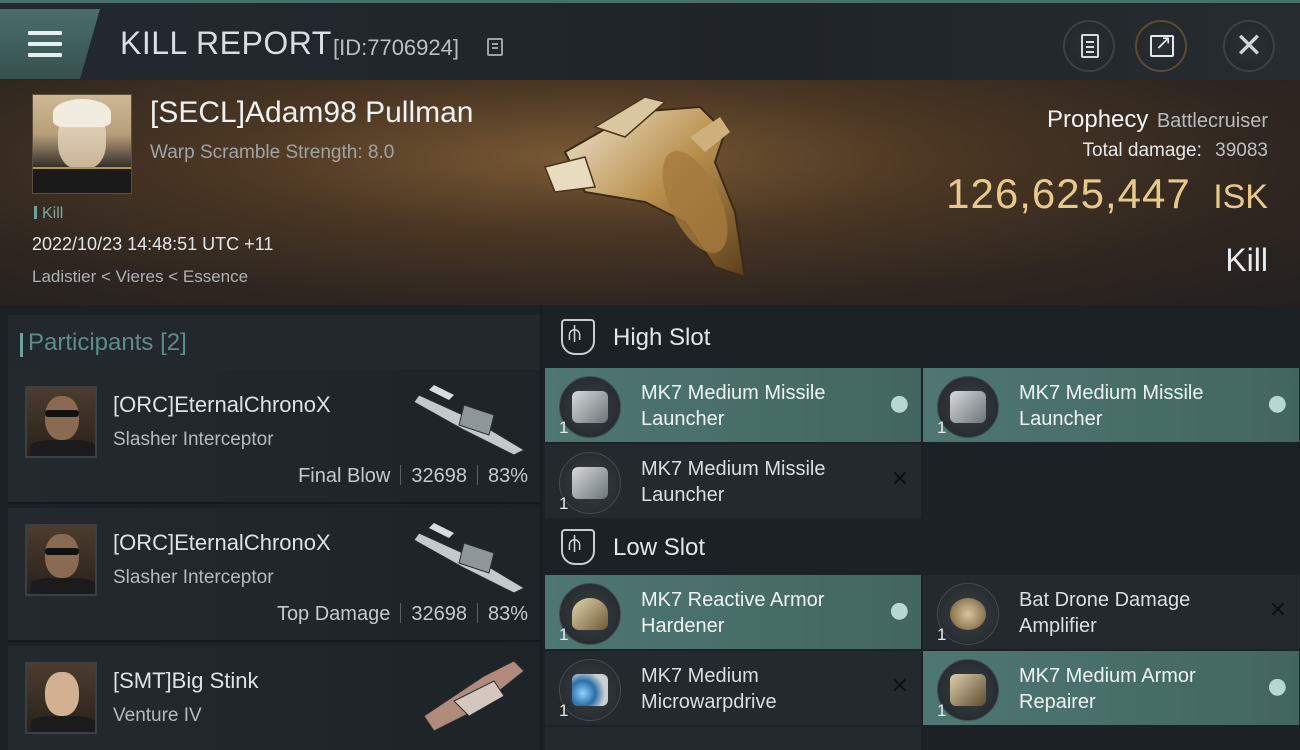  I want to click on top-bar: KILL REPORT [ID:7706924] ✕, so click(650, 40).